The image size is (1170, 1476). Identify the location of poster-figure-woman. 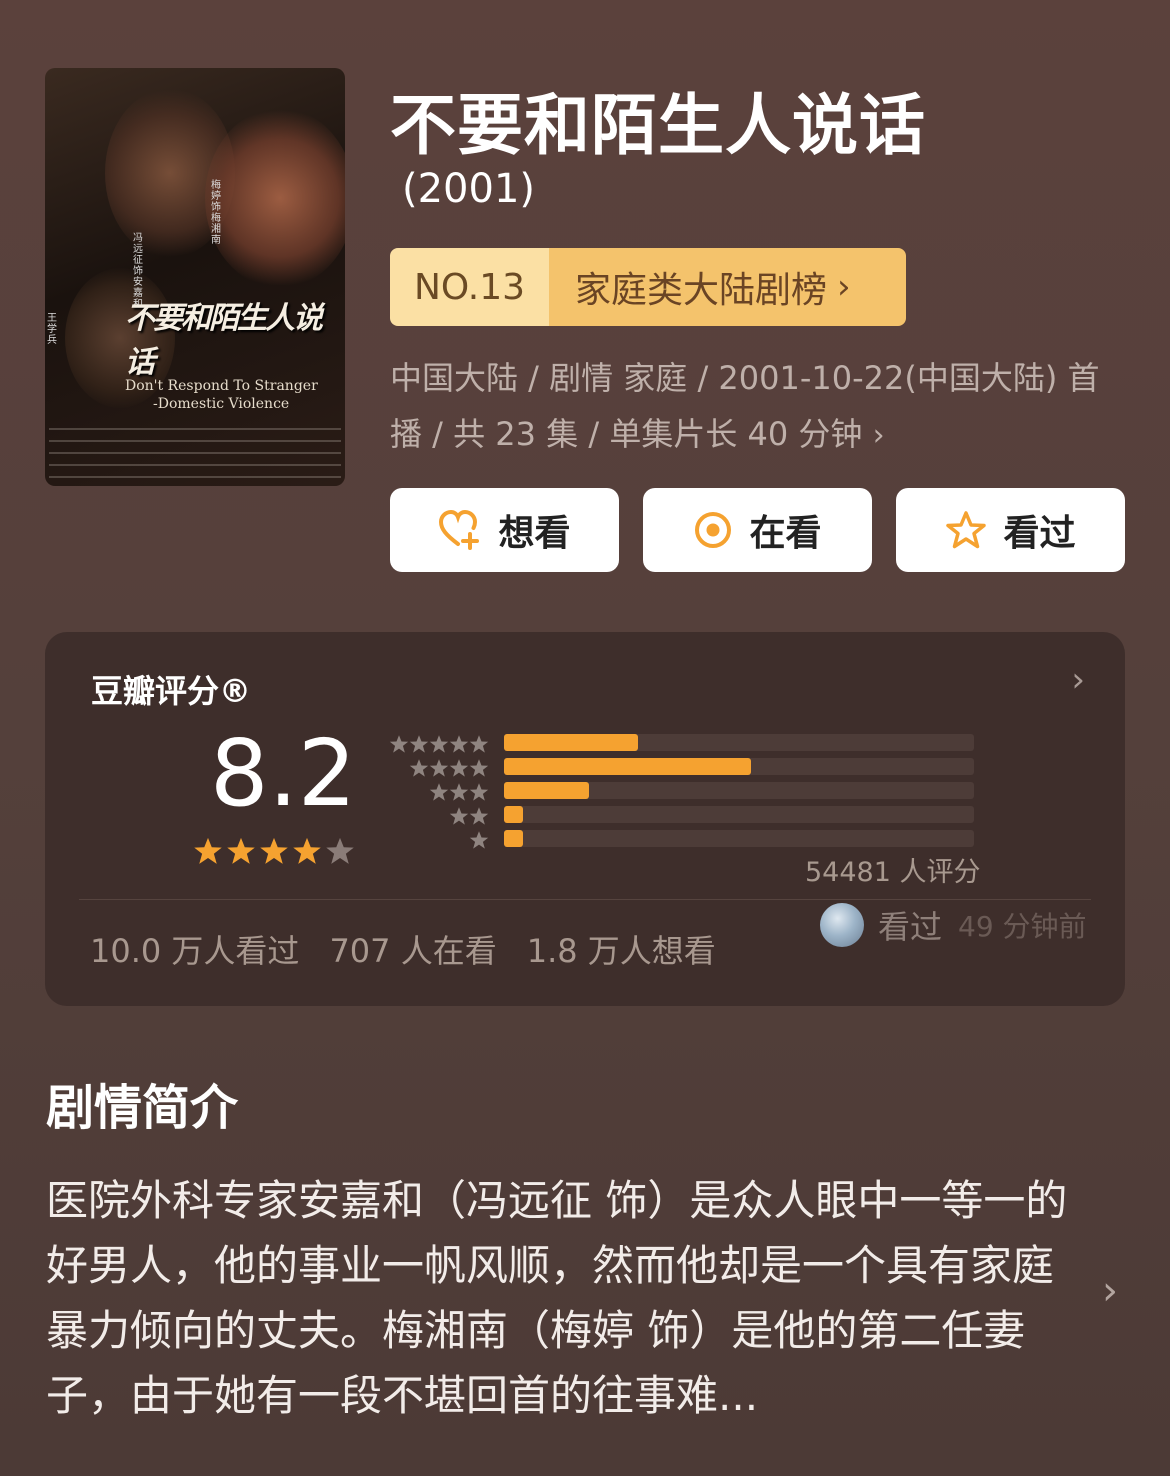
(275, 198).